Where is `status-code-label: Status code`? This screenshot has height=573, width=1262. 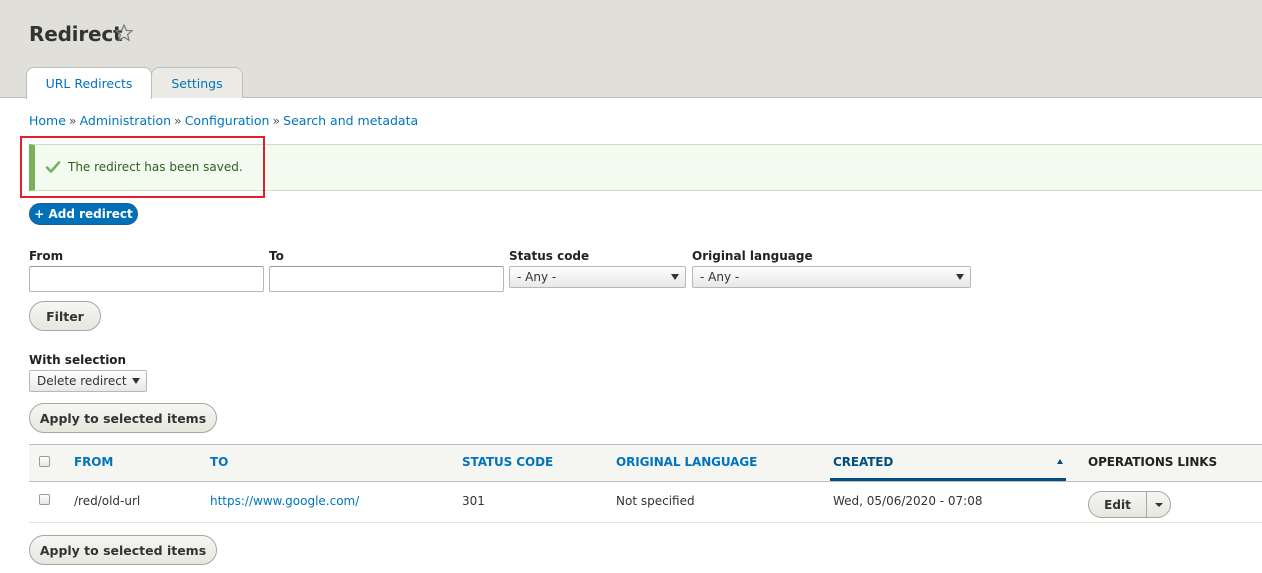 status-code-label: Status code is located at coordinates (549, 256).